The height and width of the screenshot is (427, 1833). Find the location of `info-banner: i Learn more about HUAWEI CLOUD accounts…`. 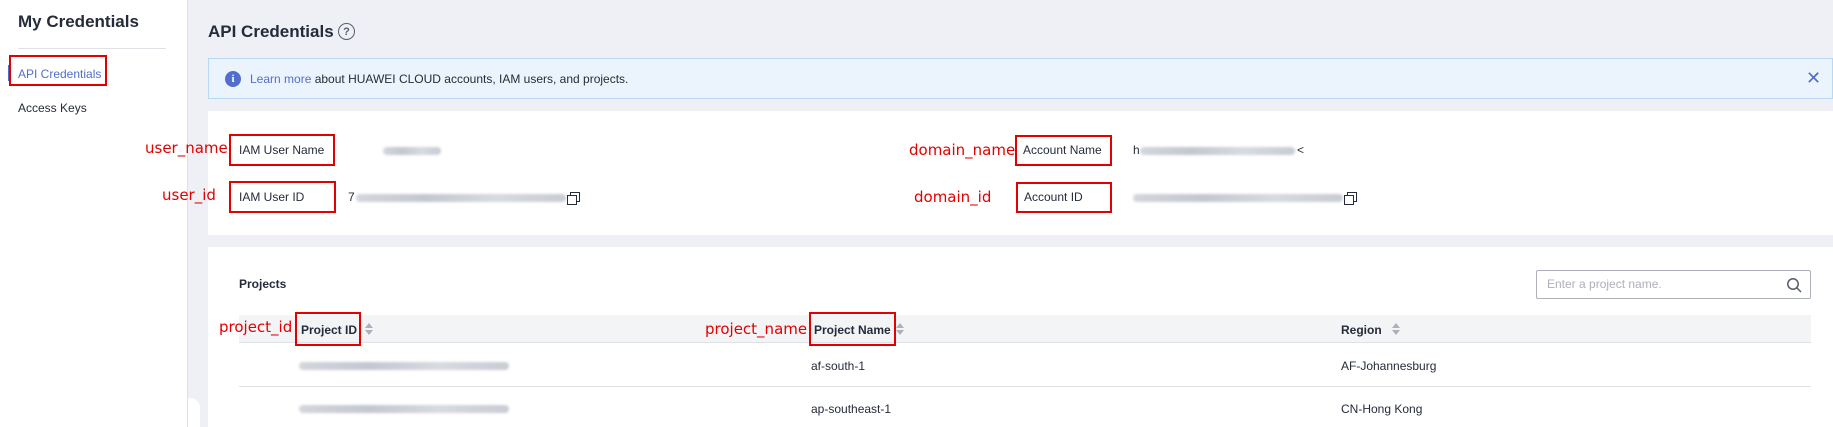

info-banner: i Learn more about HUAWEI CLOUD accounts… is located at coordinates (1020, 78).